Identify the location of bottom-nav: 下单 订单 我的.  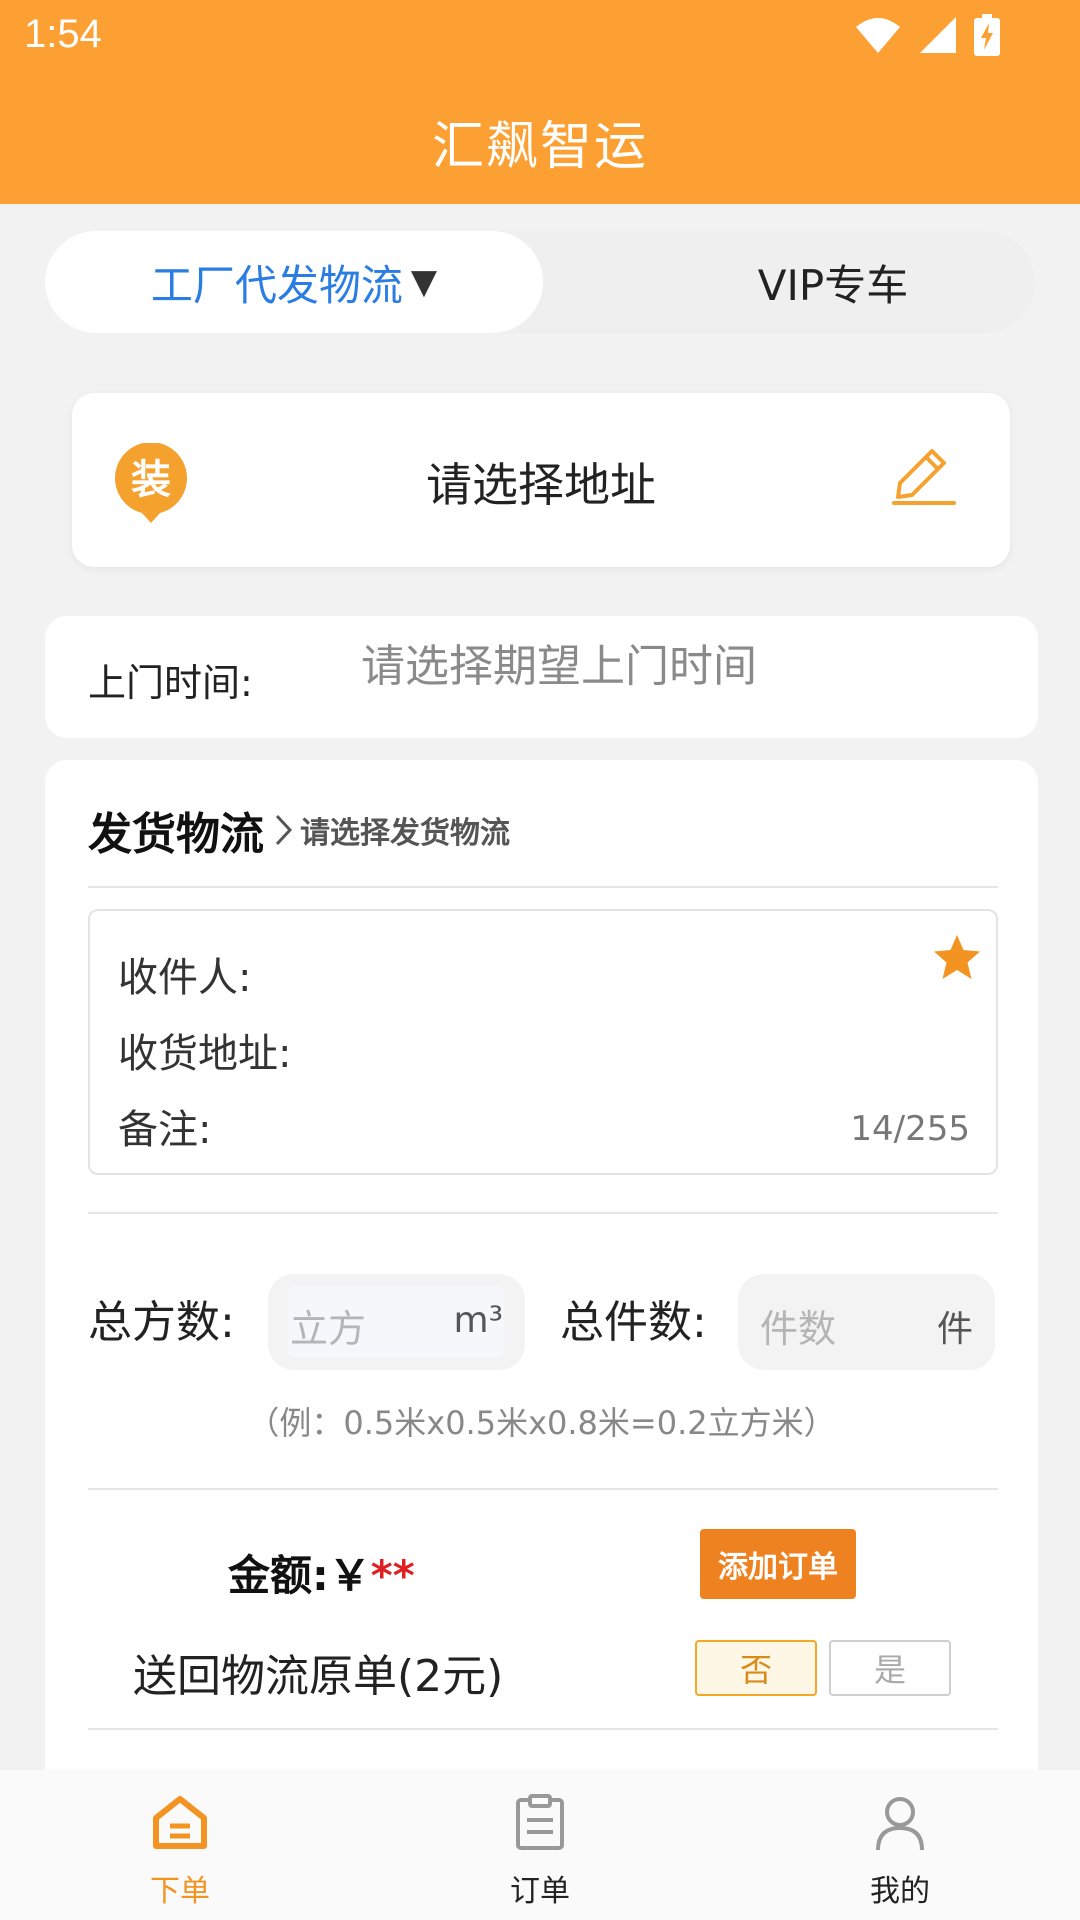
(540, 1845).